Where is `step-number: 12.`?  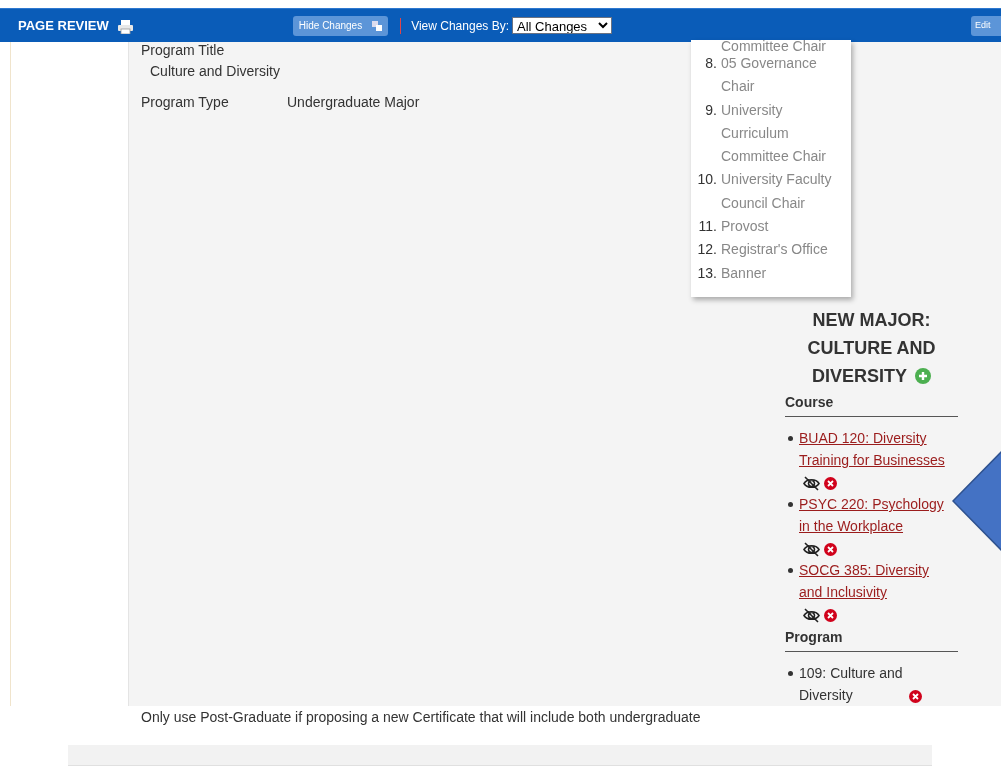 step-number: 12. is located at coordinates (707, 250).